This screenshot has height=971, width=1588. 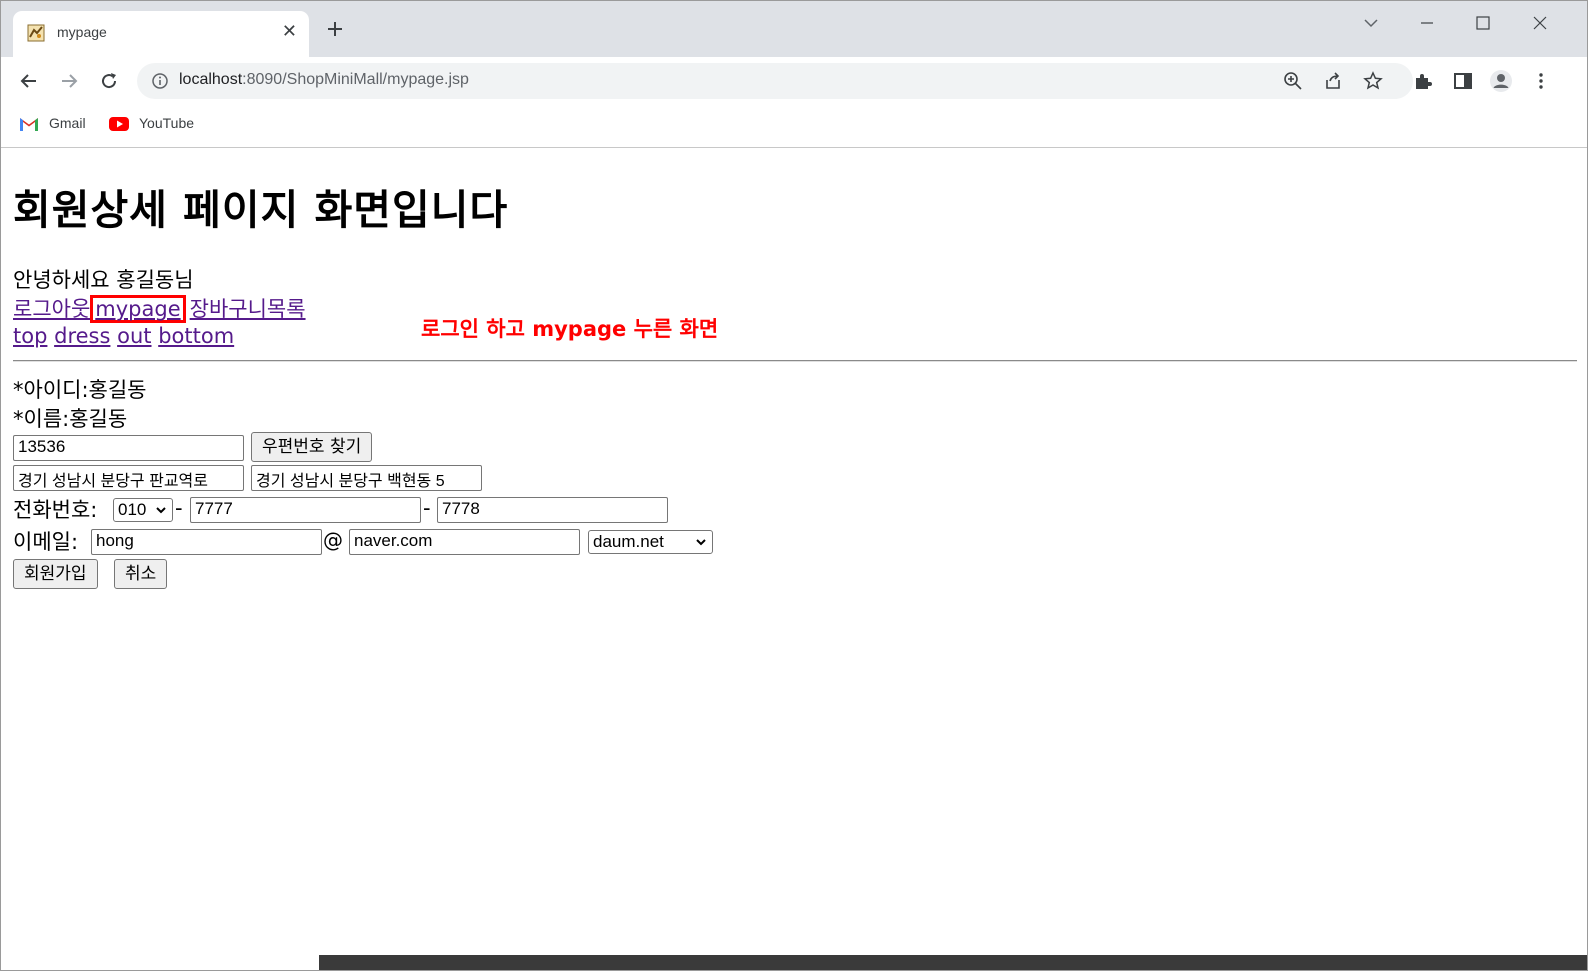 I want to click on tab-search-chevron-icon, so click(x=1371, y=23).